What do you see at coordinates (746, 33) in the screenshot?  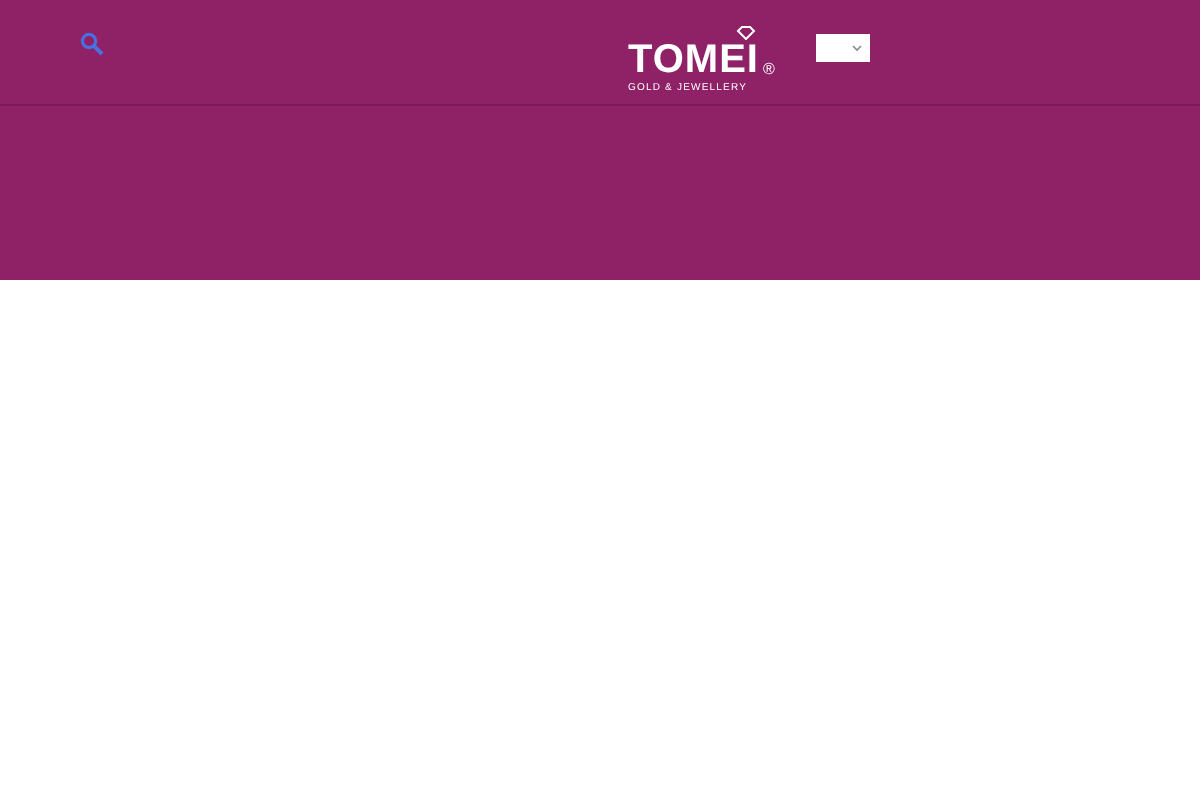 I see `diamond-icon` at bounding box center [746, 33].